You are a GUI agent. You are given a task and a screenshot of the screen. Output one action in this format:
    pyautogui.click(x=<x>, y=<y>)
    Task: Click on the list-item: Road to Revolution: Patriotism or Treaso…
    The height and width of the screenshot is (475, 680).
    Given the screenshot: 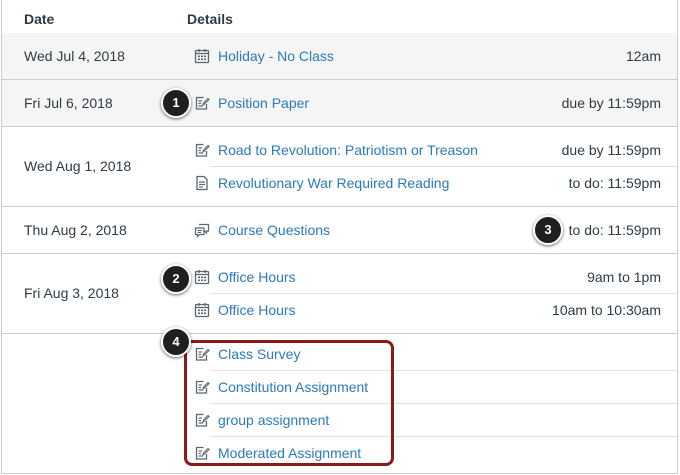 What is the action you would take?
    pyautogui.click(x=426, y=150)
    